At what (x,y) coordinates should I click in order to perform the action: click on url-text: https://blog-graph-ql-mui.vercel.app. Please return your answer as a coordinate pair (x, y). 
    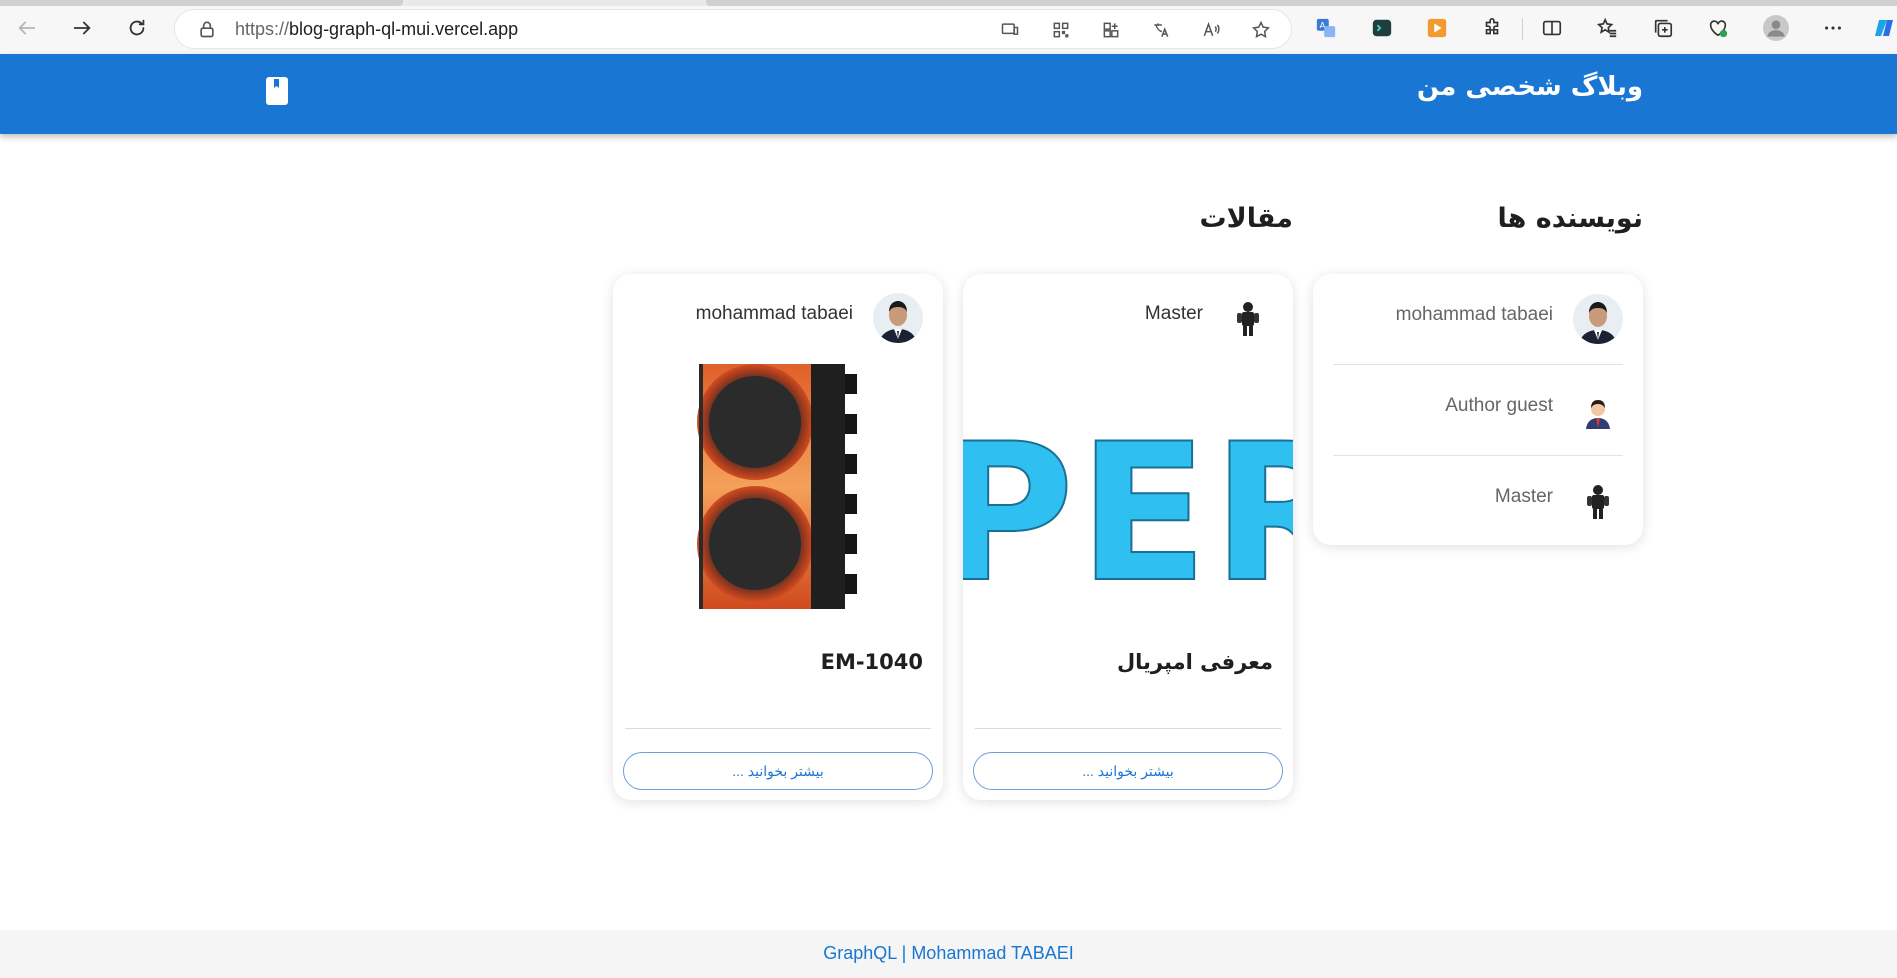
    Looking at the image, I should click on (376, 29).